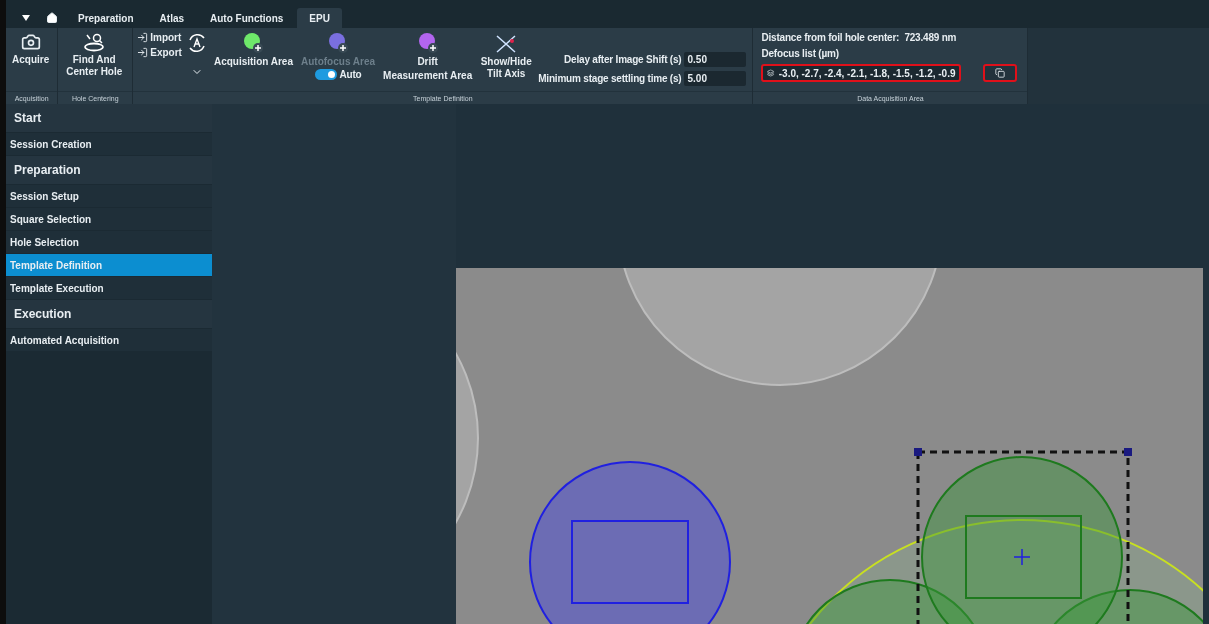 The image size is (1209, 624). I want to click on stack-icon, so click(771, 73).